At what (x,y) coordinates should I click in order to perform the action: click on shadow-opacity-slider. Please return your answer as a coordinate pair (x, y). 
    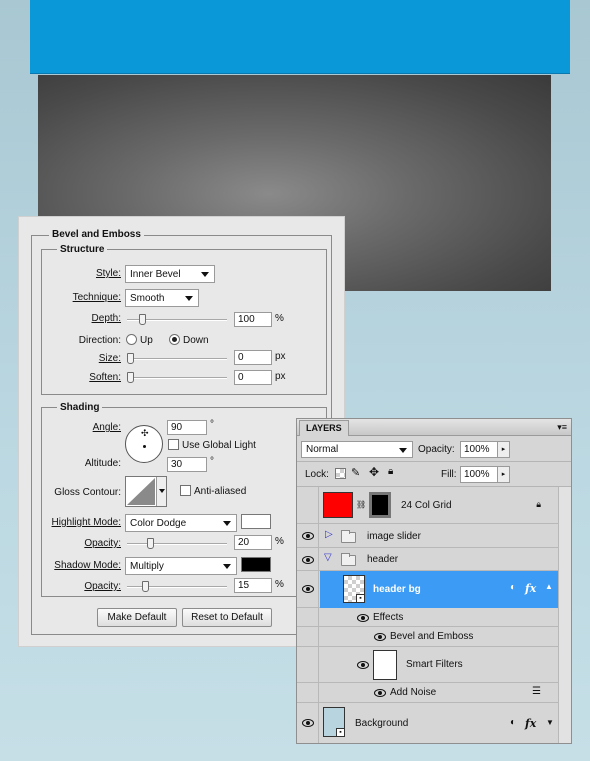
    Looking at the image, I should click on (177, 586).